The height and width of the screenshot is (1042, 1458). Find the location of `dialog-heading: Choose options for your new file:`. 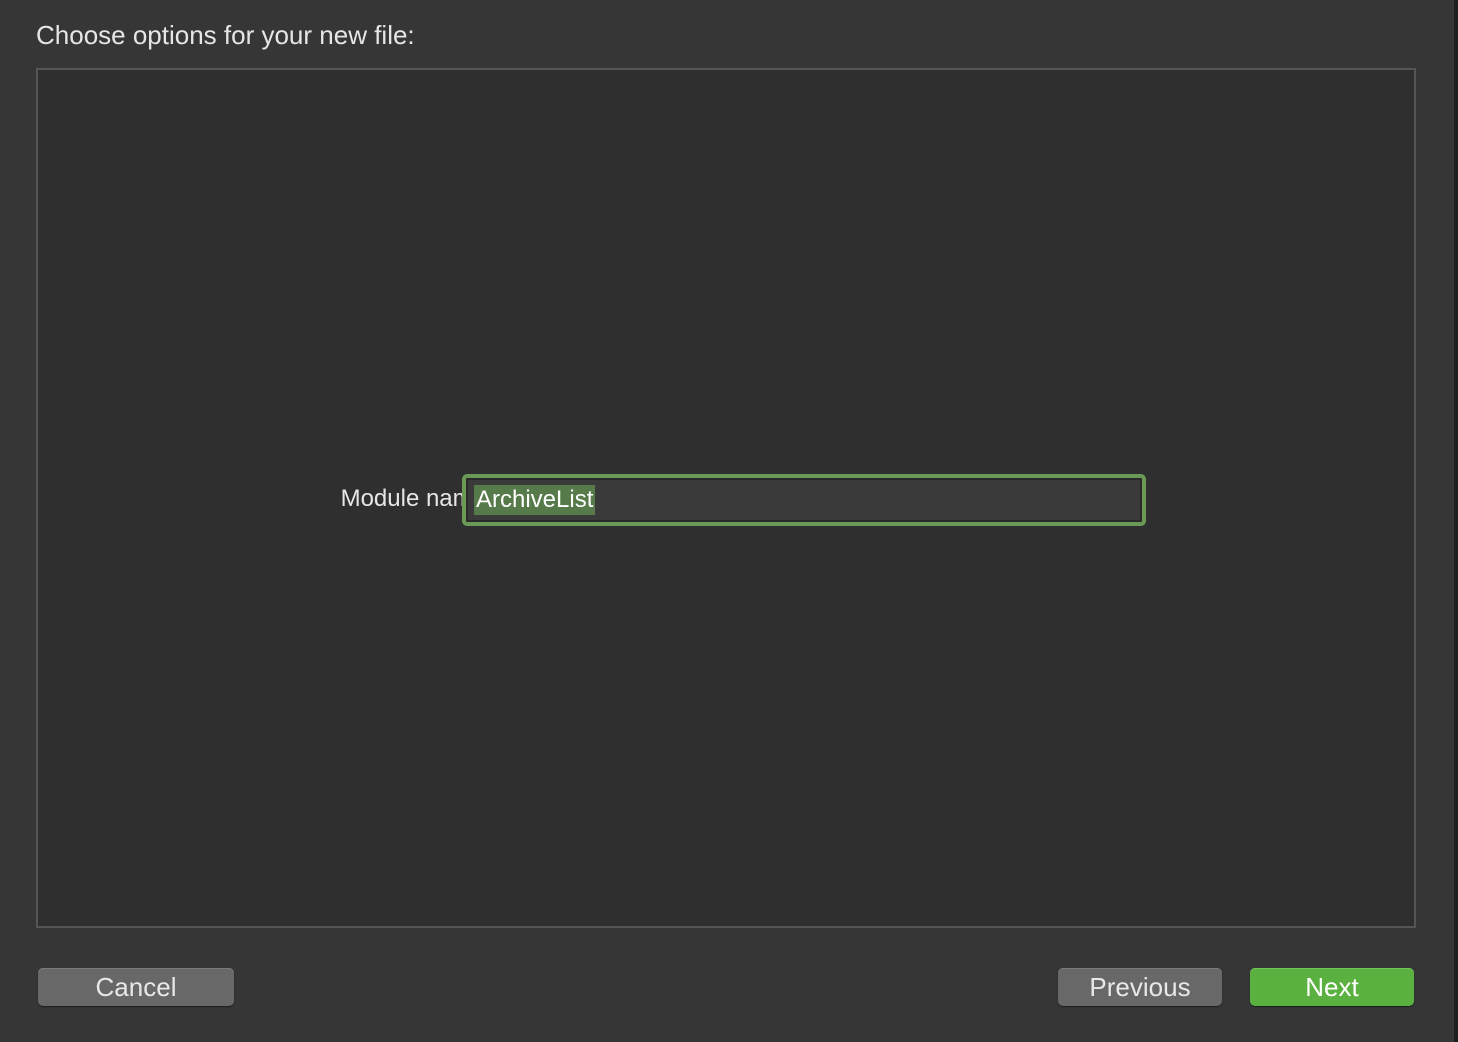

dialog-heading: Choose options for your new file: is located at coordinates (225, 35).